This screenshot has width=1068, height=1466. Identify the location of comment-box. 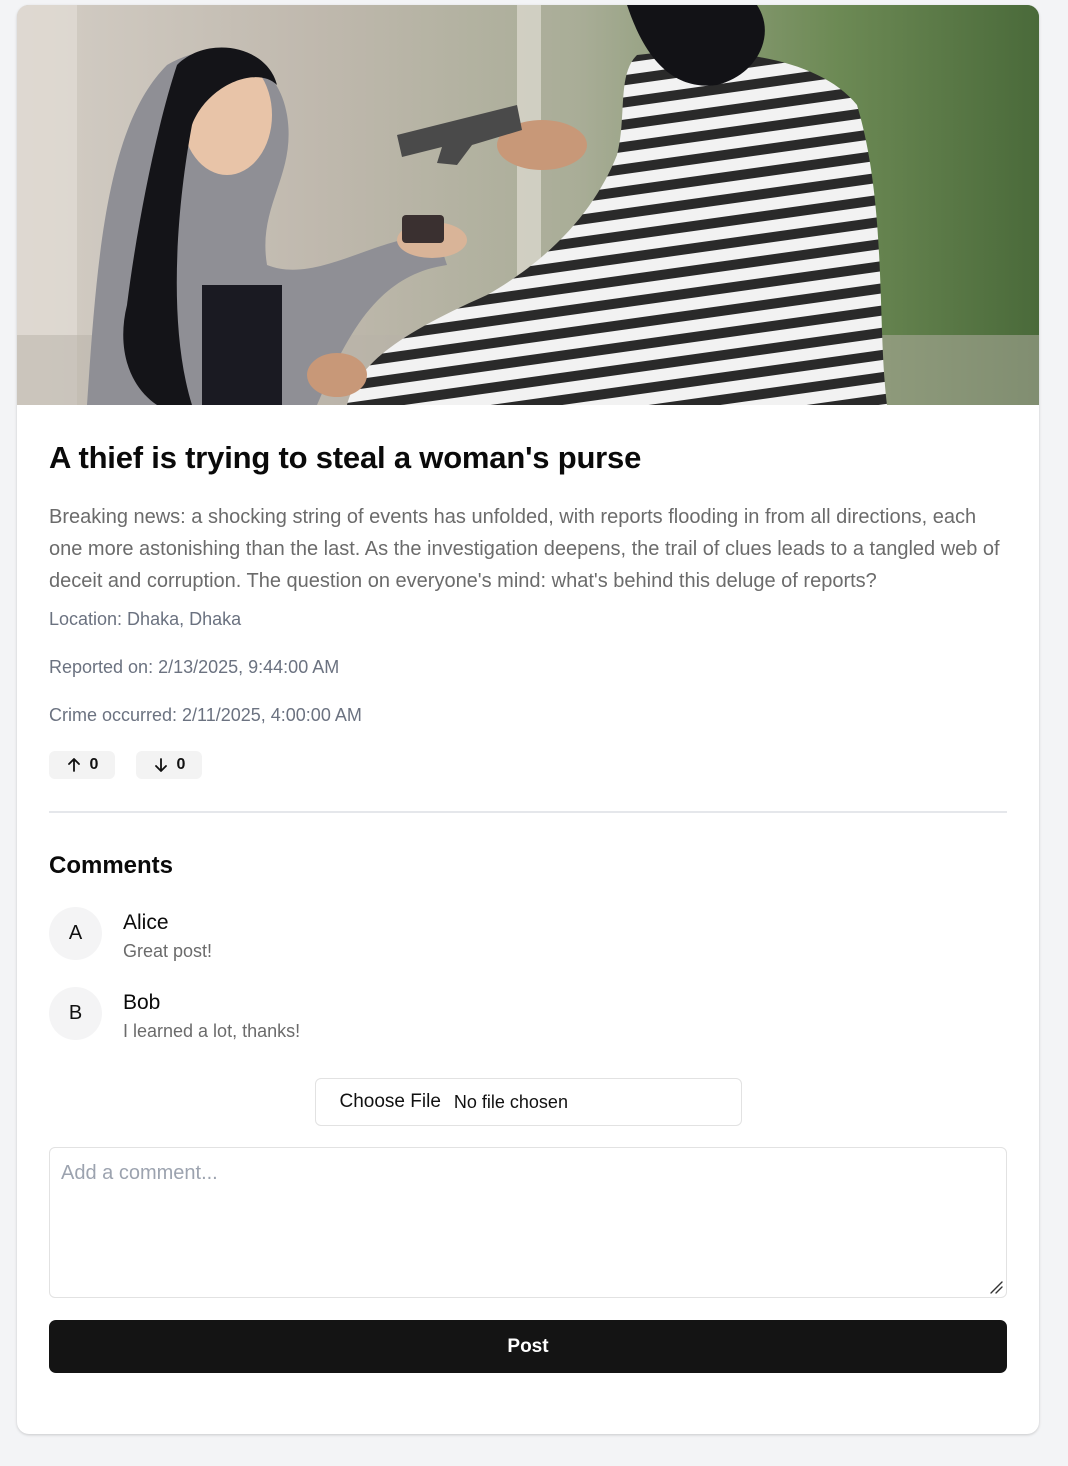
(528, 1222).